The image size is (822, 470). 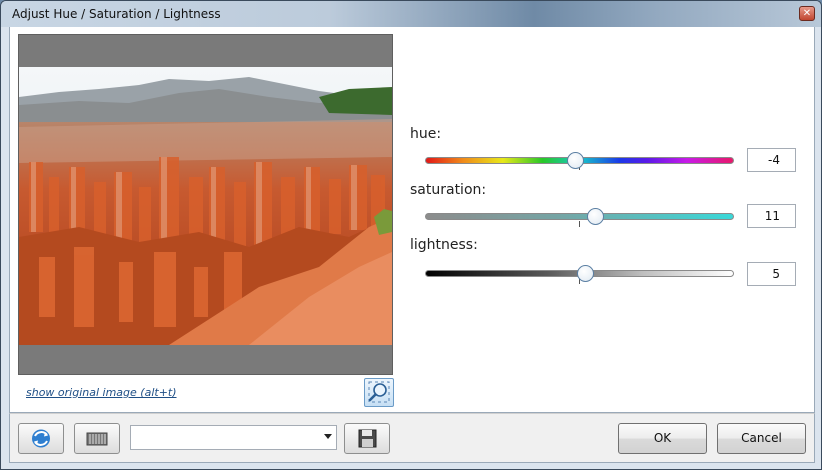 I want to click on close-button: ✕, so click(x=807, y=13).